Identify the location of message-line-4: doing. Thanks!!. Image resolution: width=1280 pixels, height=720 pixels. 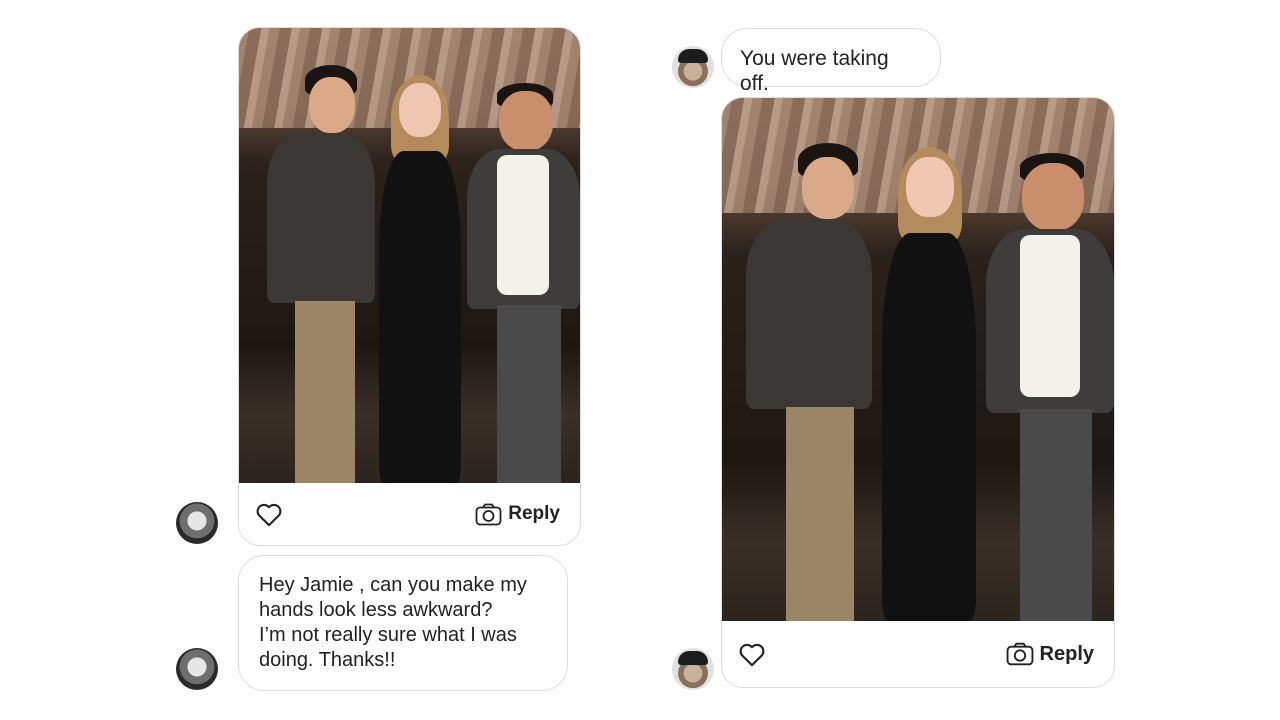
(327, 660).